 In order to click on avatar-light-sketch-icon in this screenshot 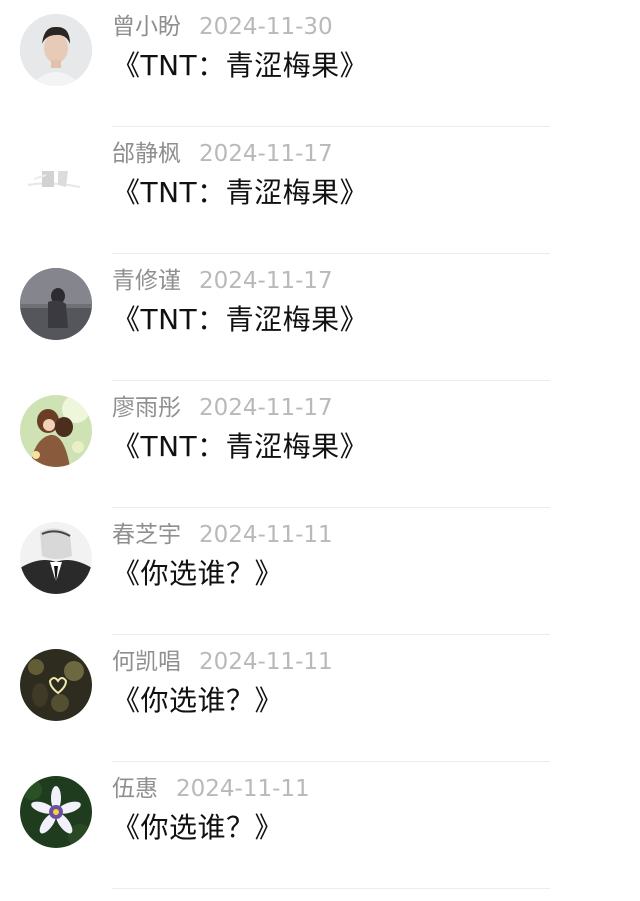, I will do `click(56, 177)`.